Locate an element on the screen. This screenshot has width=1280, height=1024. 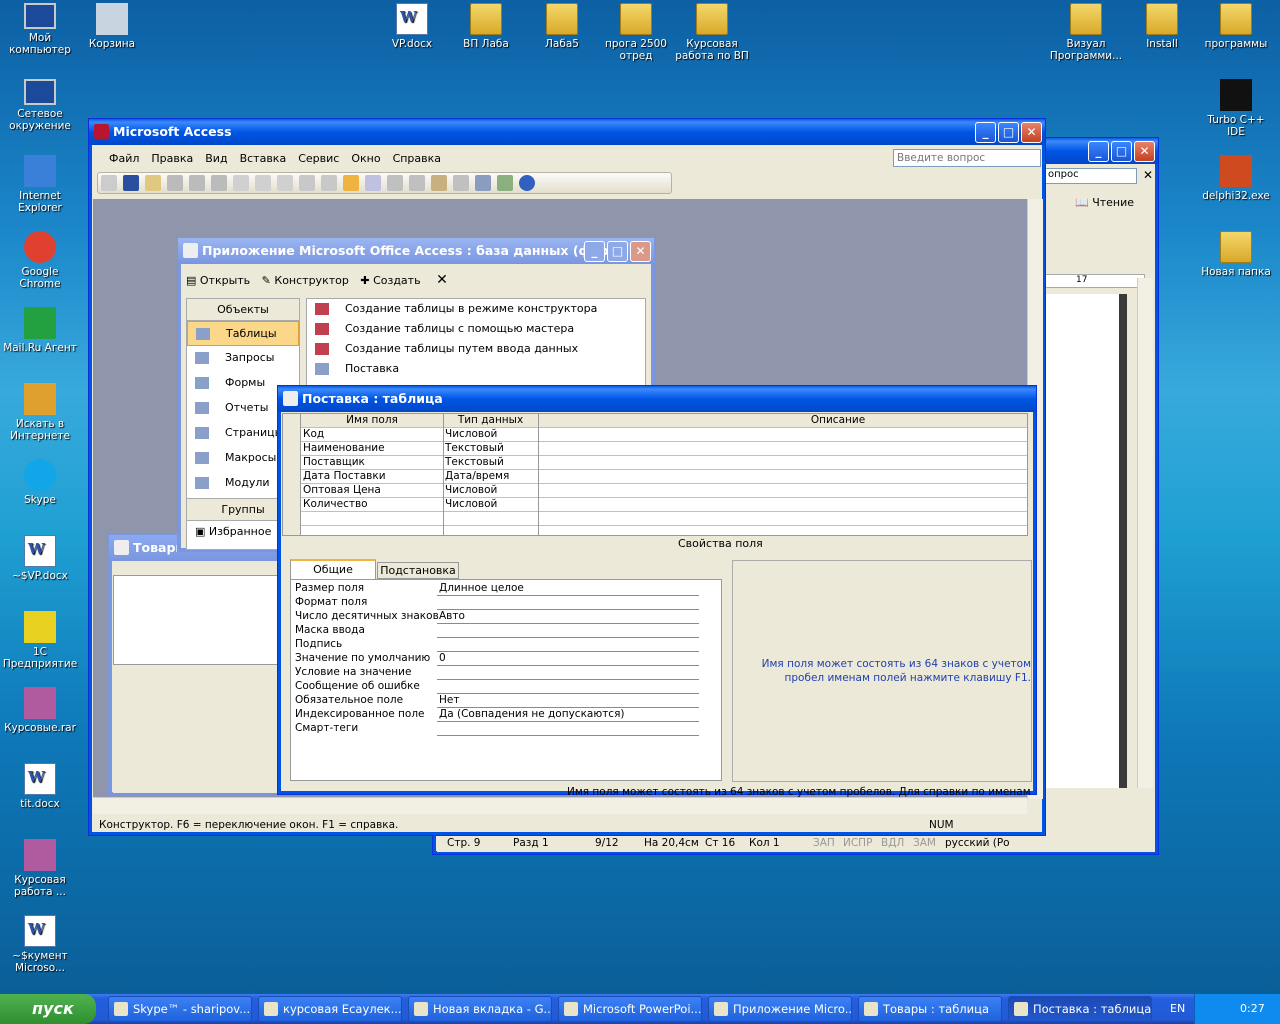
lang-indicator: EN is located at coordinates (1177, 1008).